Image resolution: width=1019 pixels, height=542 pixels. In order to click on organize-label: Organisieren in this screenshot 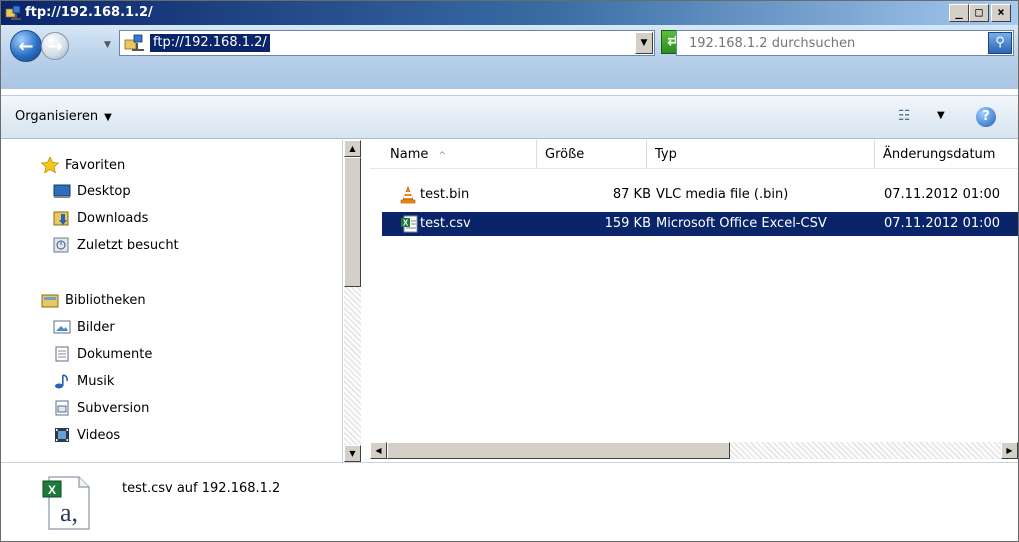, I will do `click(57, 116)`.